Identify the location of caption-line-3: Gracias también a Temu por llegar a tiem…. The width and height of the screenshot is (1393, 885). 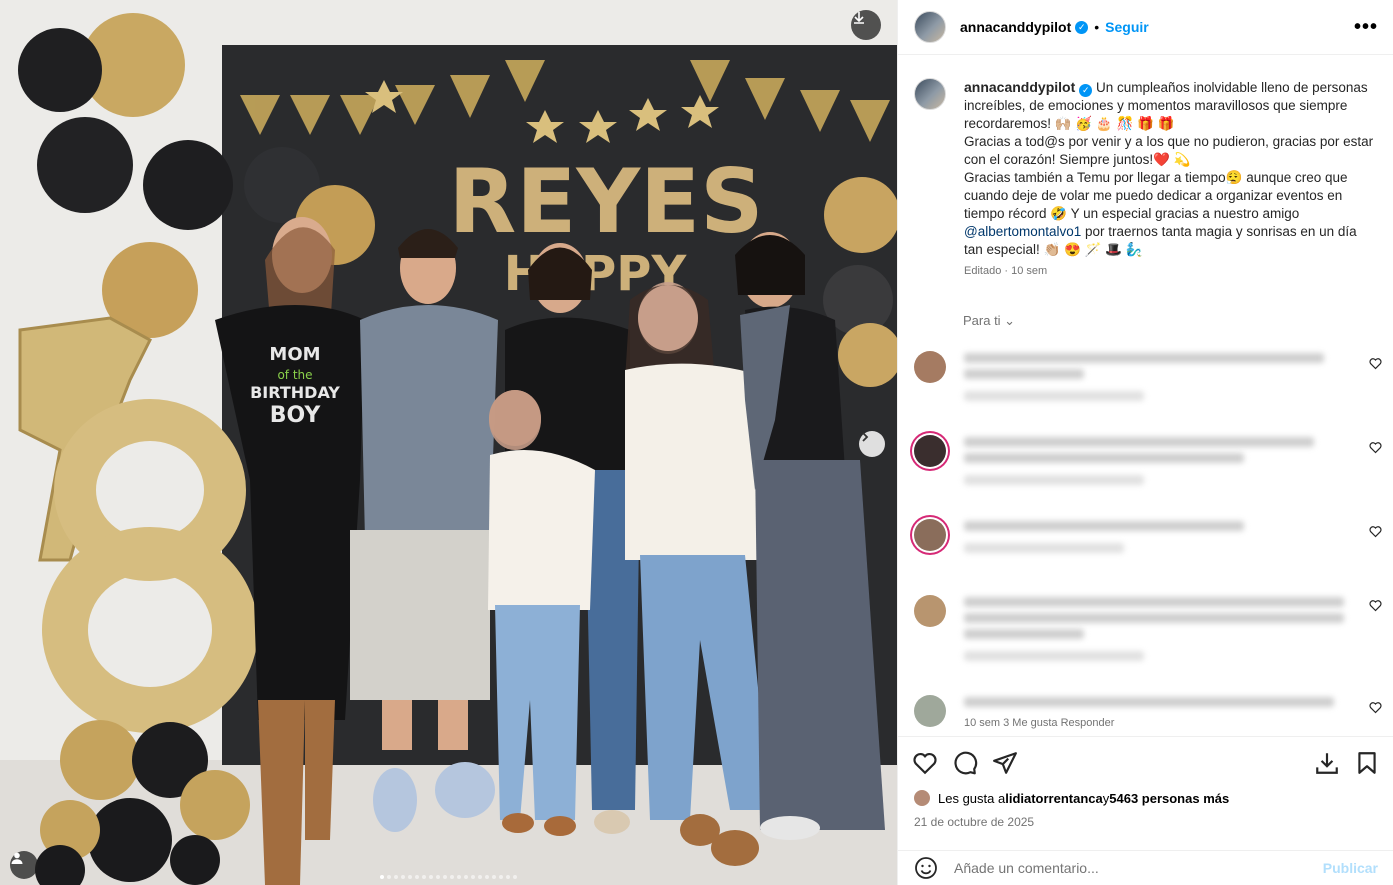
(1156, 195).